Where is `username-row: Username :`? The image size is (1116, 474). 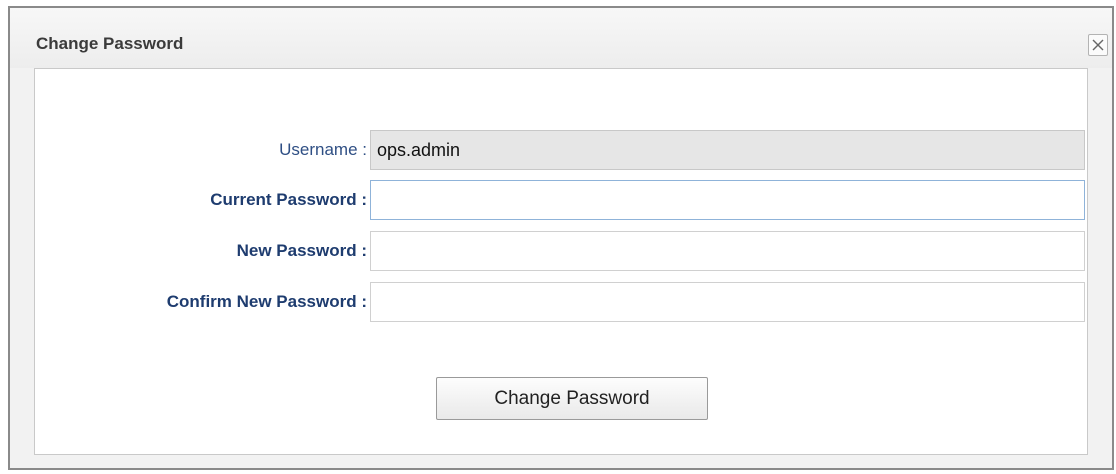 username-row: Username : is located at coordinates (561, 150).